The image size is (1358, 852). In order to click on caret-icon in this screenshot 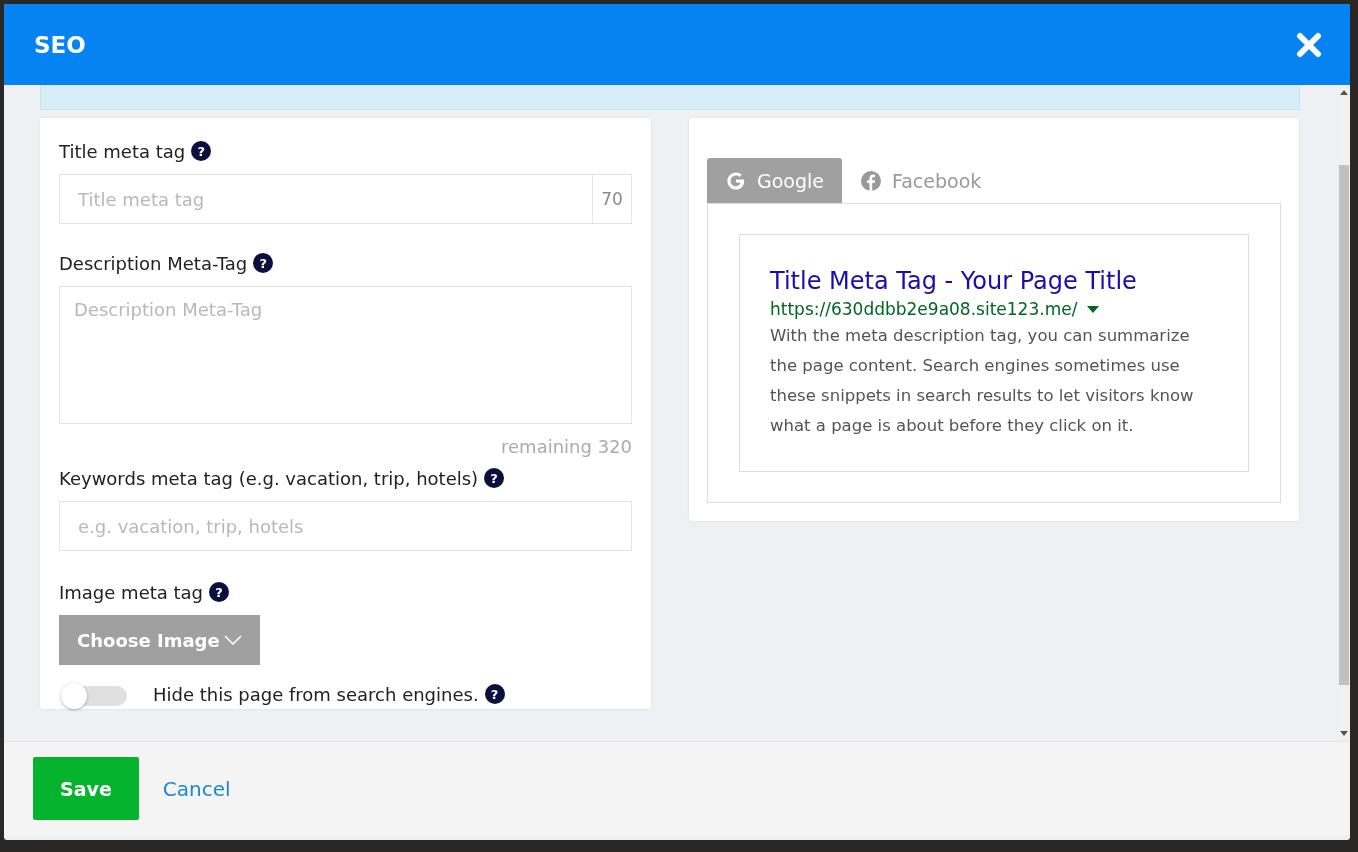, I will do `click(1093, 309)`.